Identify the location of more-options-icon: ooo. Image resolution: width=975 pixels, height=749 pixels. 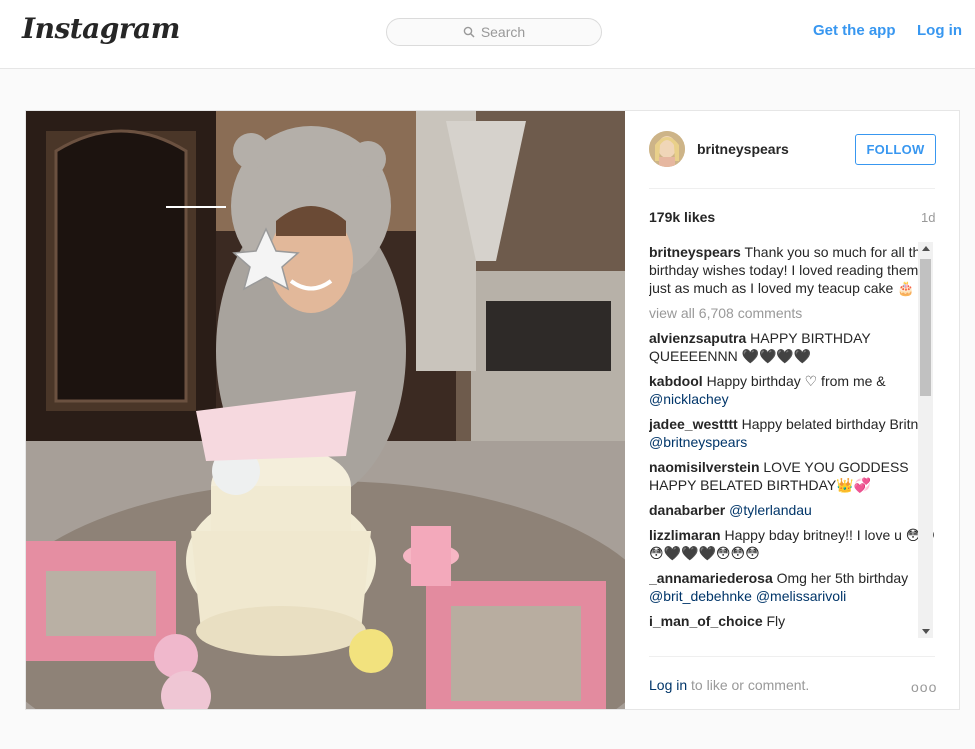
(924, 687).